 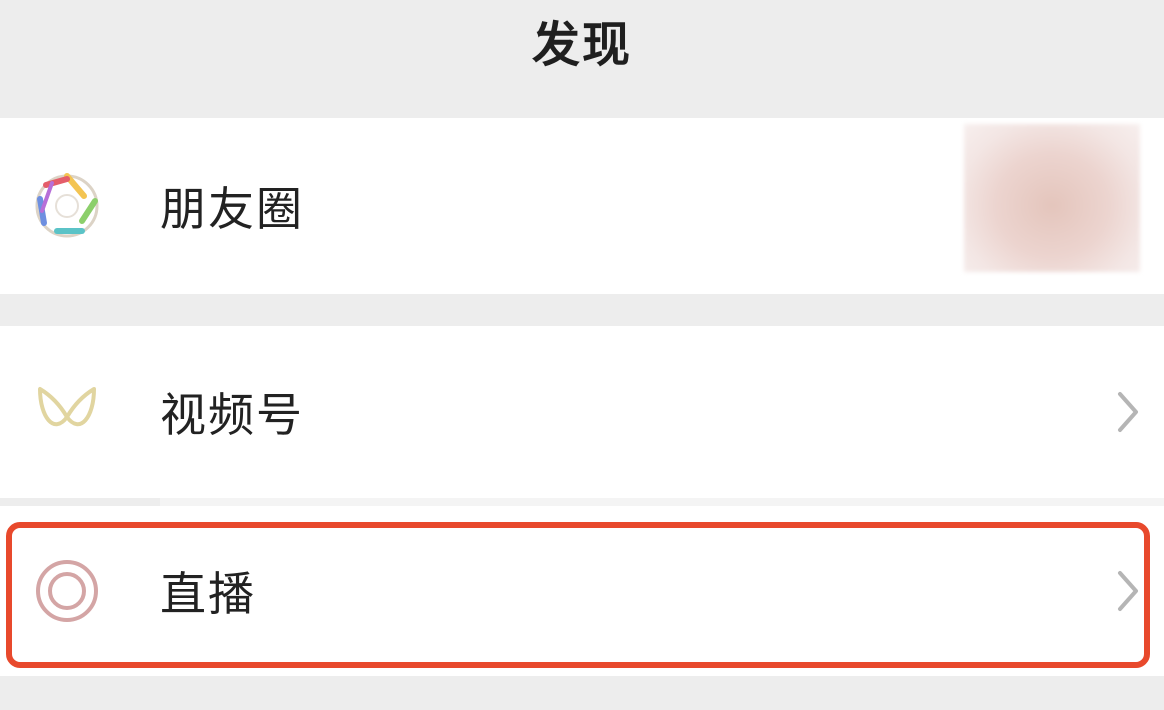 What do you see at coordinates (581, 45) in the screenshot?
I see `page-title: 发现` at bounding box center [581, 45].